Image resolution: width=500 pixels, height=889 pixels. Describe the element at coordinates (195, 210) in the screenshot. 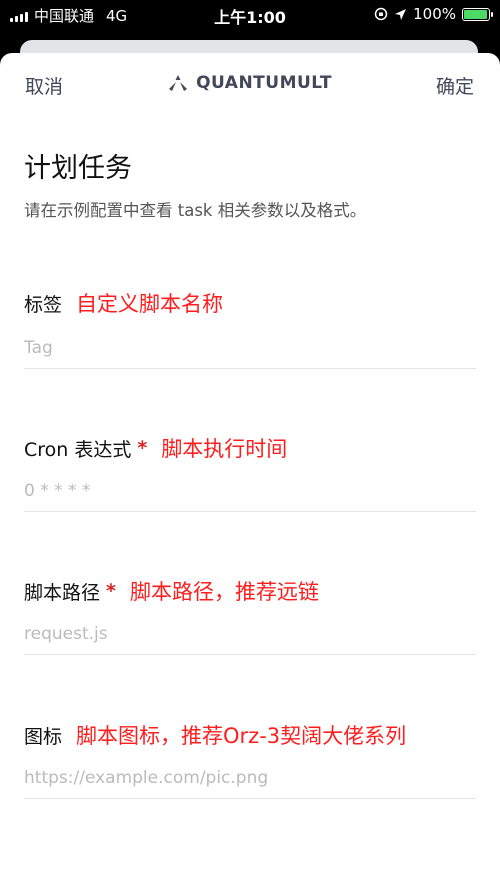

I see `page-subtitle: 请在示例配置中查看 task 相关参数以及格式。` at that location.